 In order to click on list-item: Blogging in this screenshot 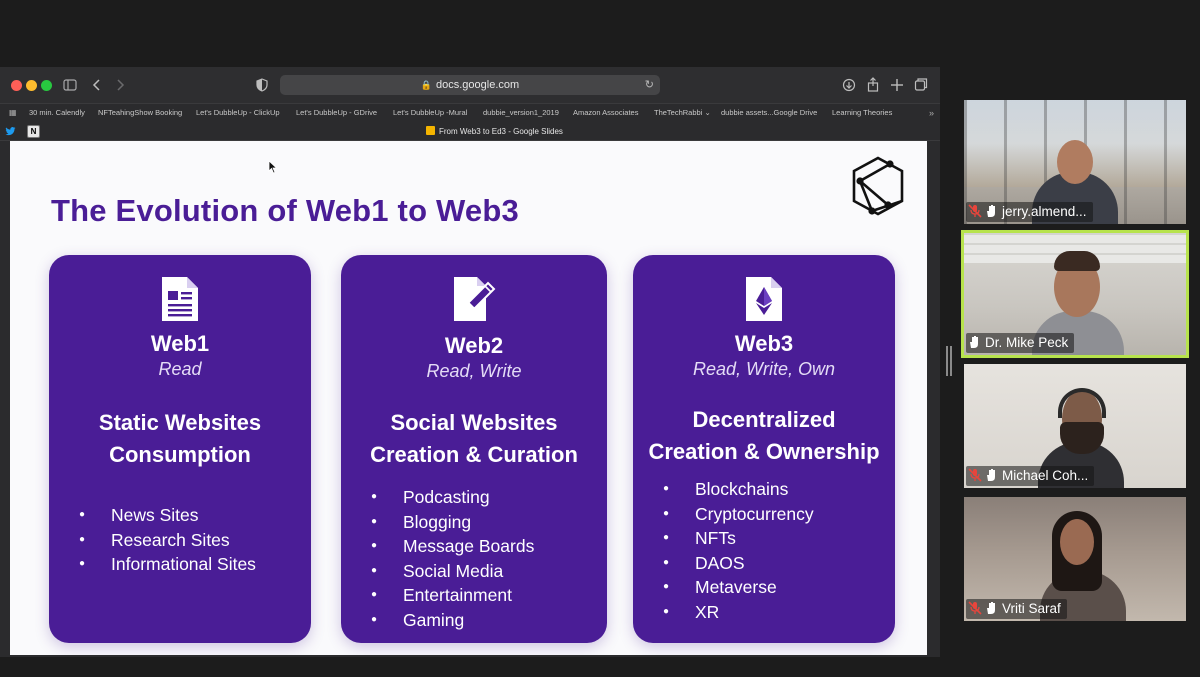, I will do `click(452, 522)`.